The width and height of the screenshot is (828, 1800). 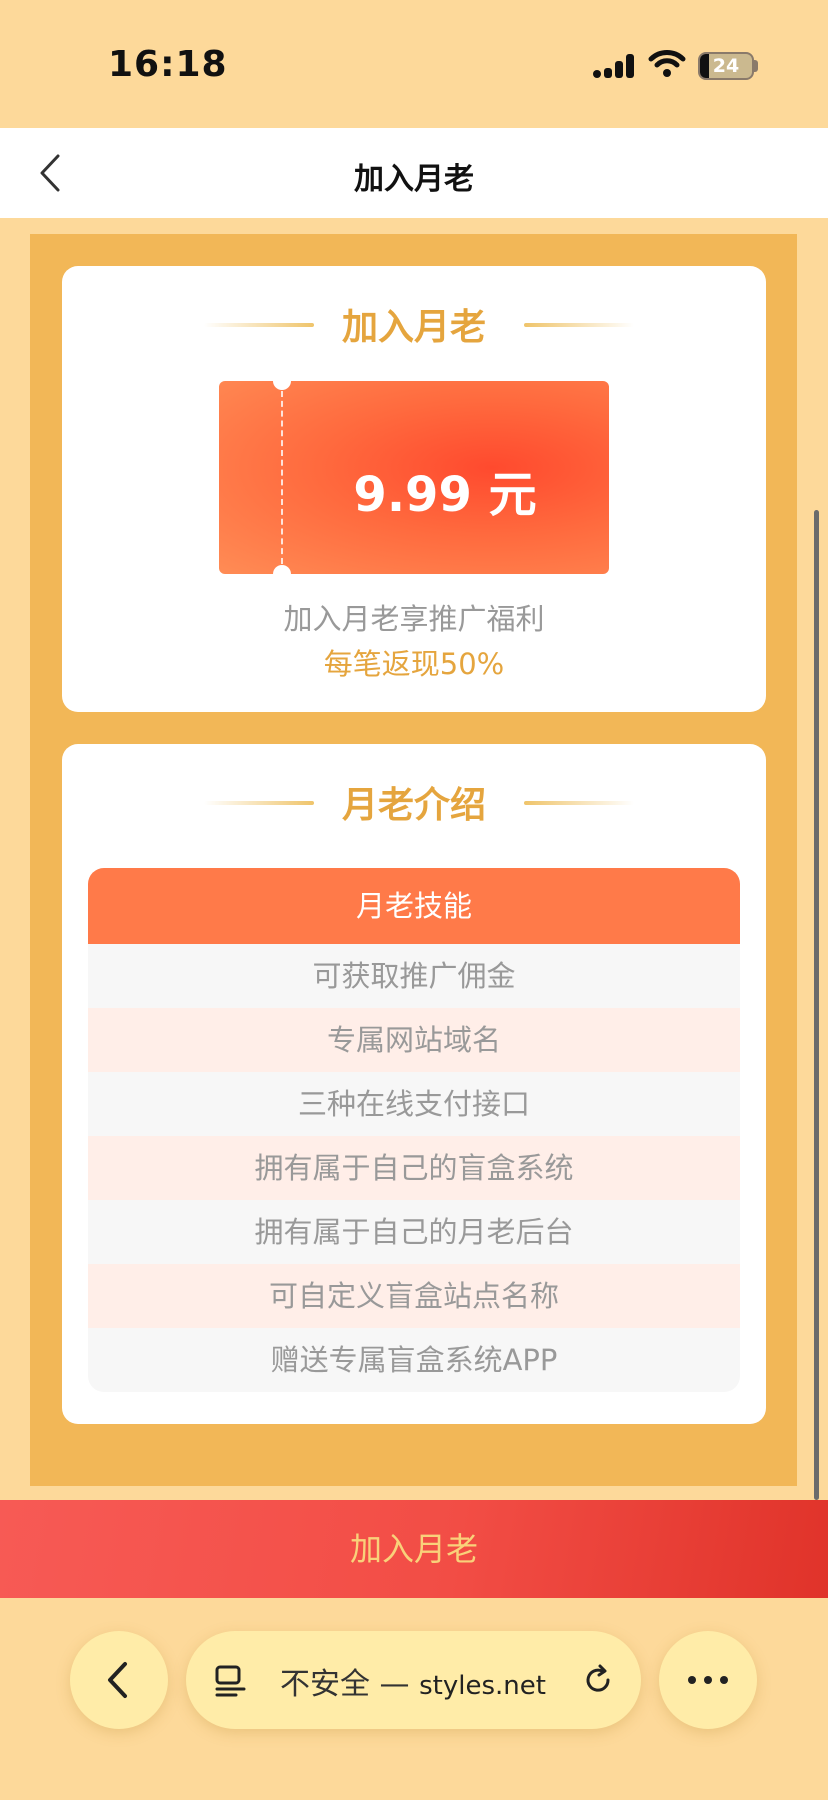 I want to click on domain-text: styles.net, so click(x=482, y=1686).